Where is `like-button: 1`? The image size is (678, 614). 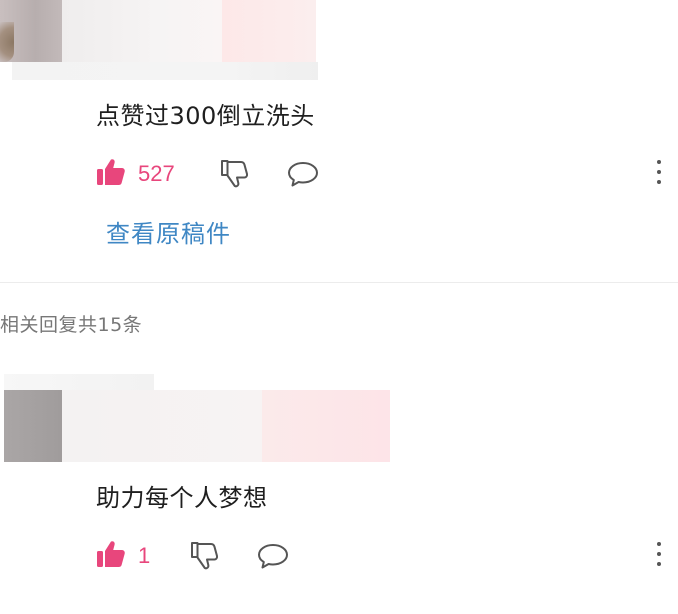
like-button: 1 is located at coordinates (123, 556).